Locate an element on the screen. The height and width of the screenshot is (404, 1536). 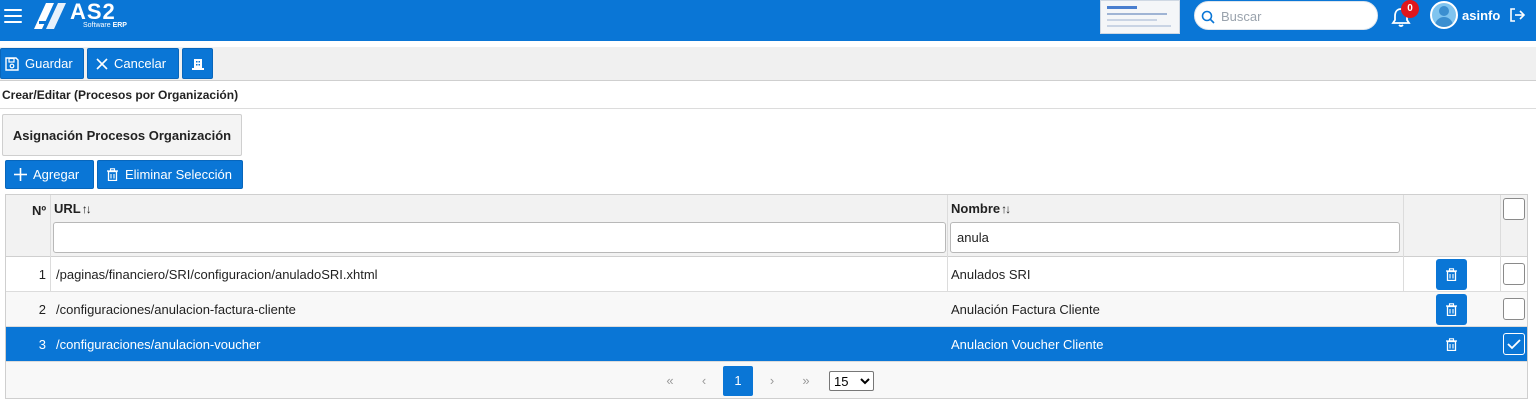
delete-selection-button: Eliminar Selección is located at coordinates (170, 174).